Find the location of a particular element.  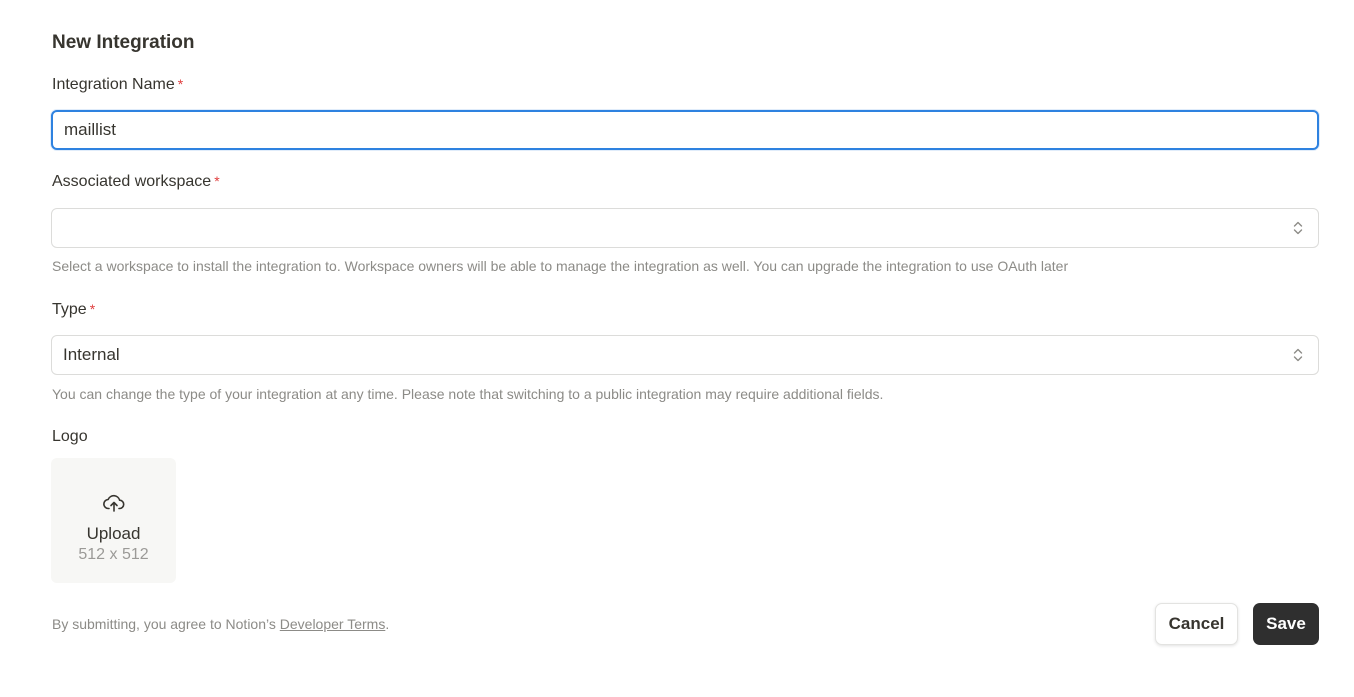

developer-terms-link: Developer Terms is located at coordinates (333, 624).